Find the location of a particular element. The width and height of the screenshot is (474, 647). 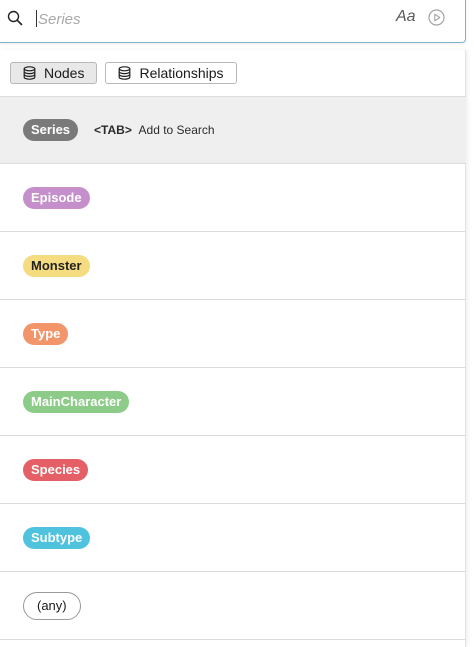

label-pill-any: (any) is located at coordinates (52, 605).